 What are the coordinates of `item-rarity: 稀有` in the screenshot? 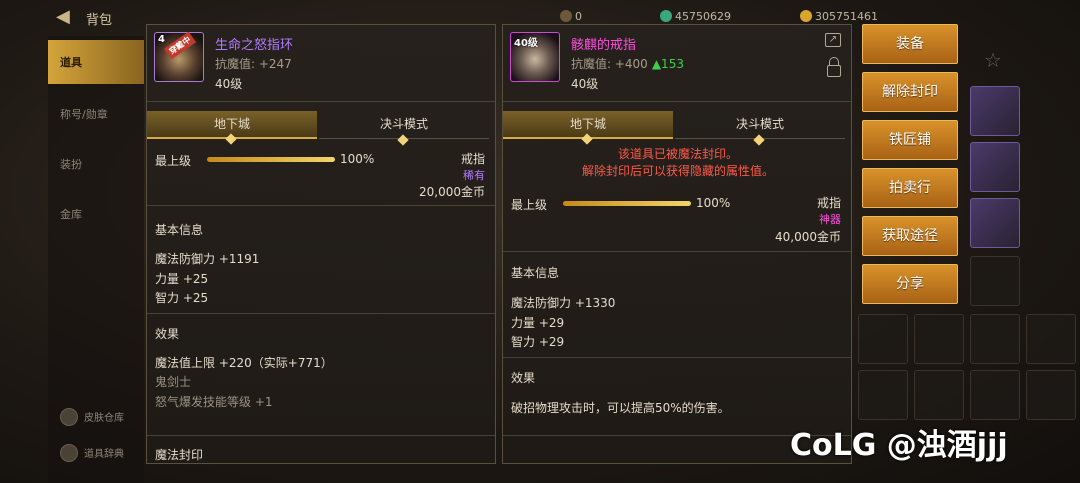 It's located at (474, 175).